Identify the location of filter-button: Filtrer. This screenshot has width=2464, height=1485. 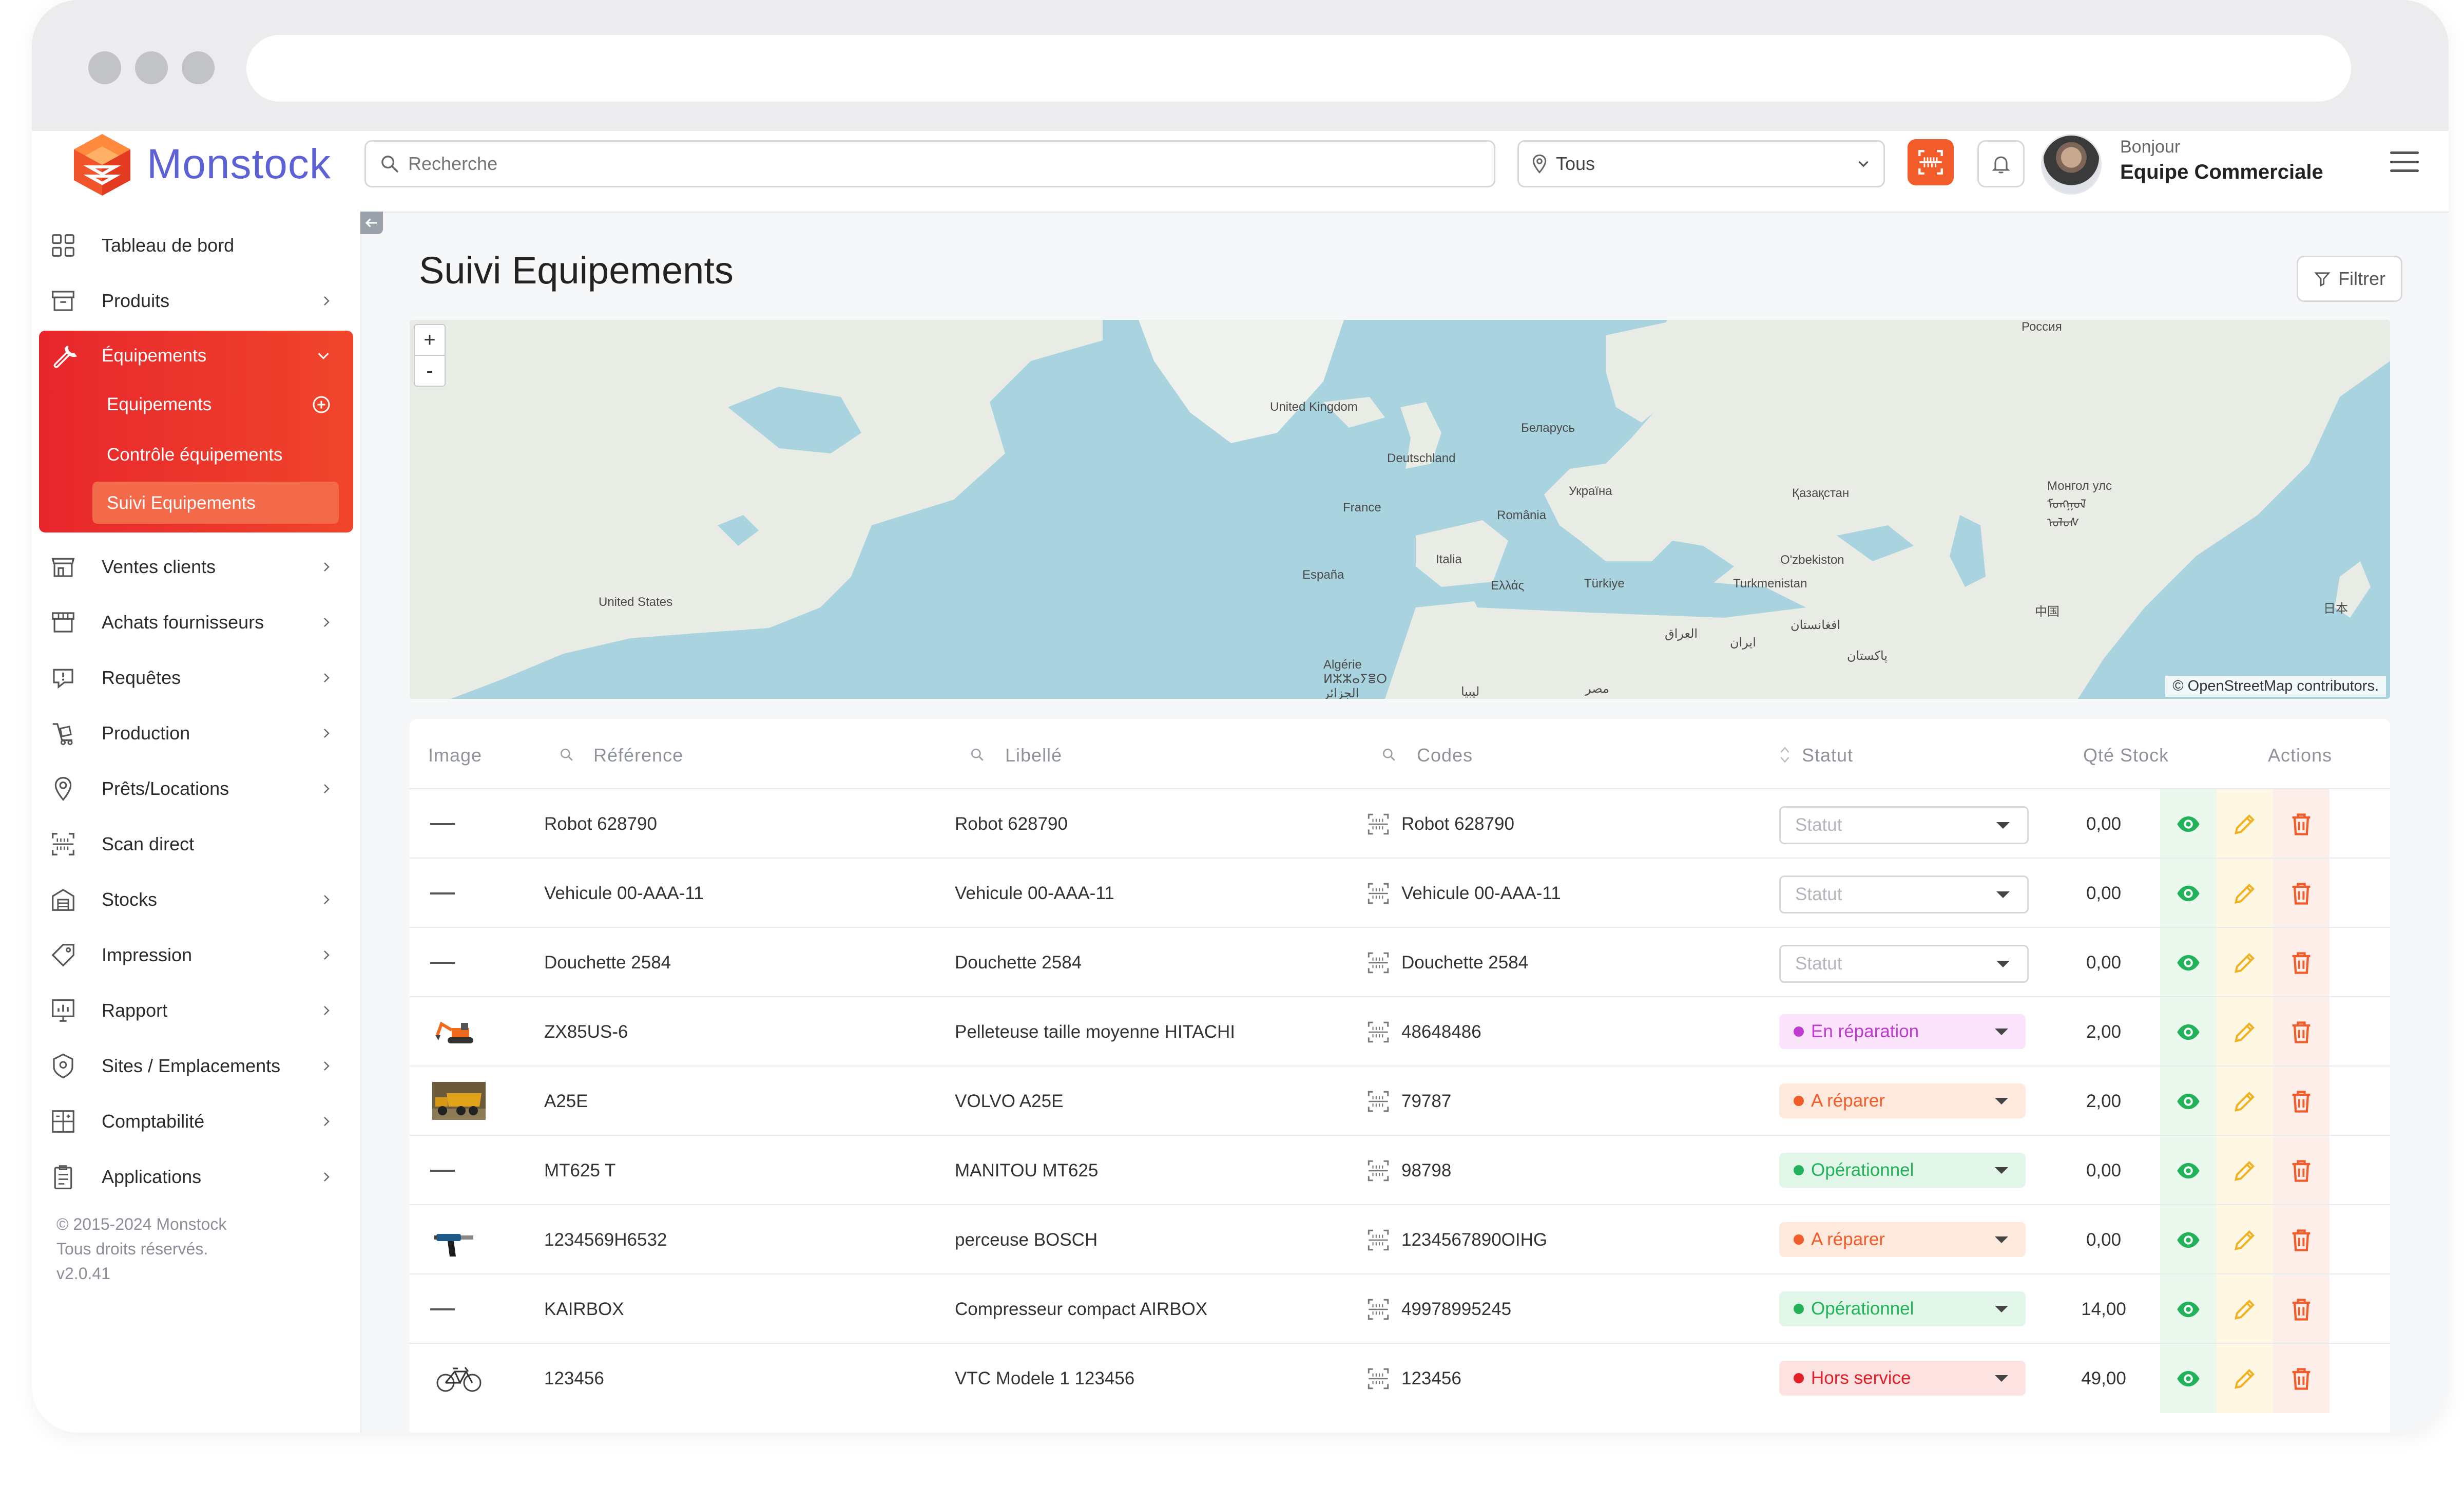
(2349, 279).